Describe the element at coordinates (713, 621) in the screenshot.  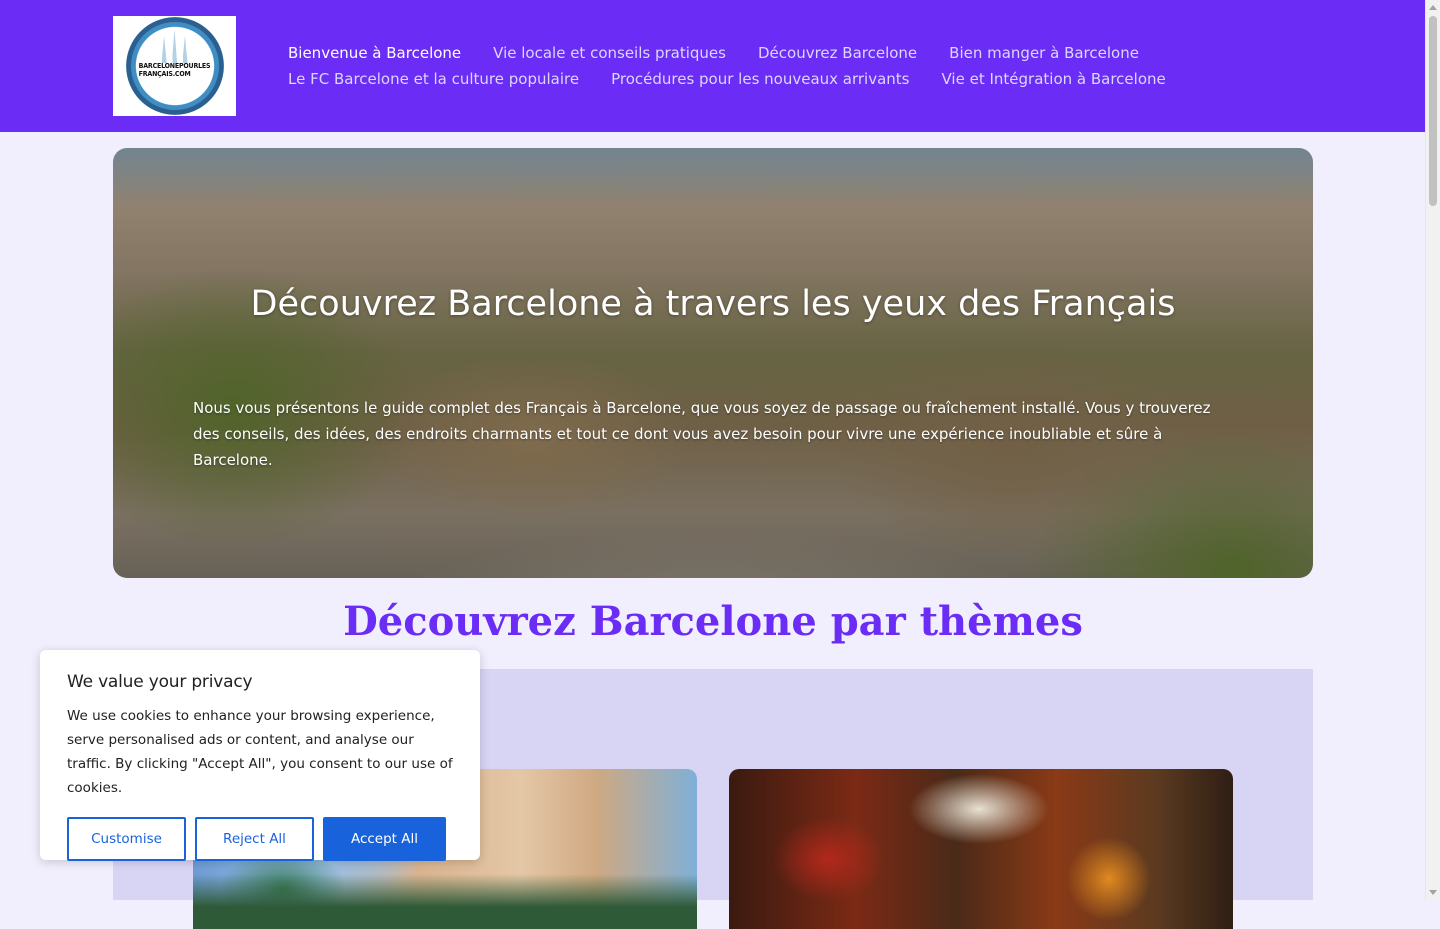
I see `themes-title: Découvrez Barcelone par thèmes` at that location.